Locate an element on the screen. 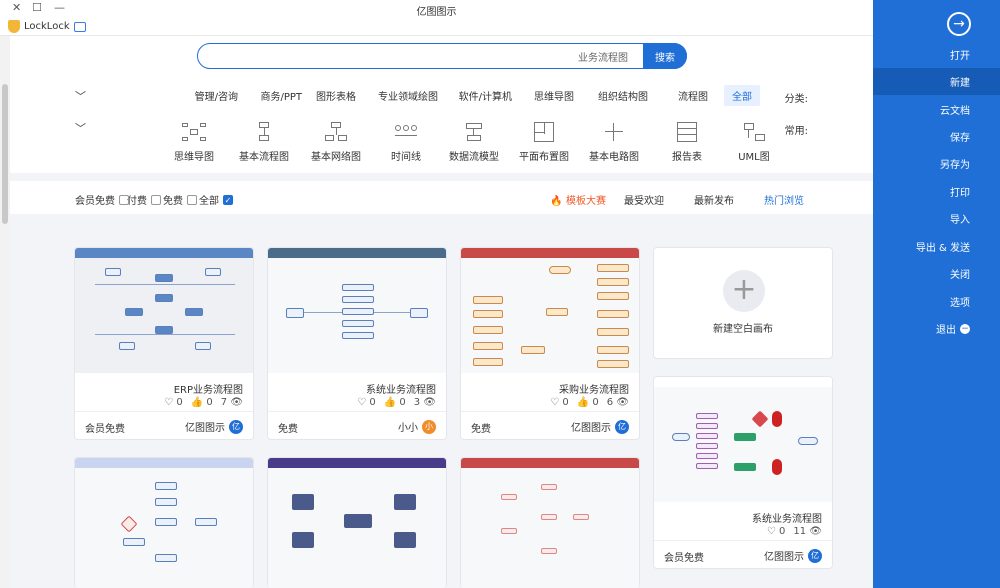 The height and width of the screenshot is (588, 1000). sidebar-item-label: 新建 is located at coordinates (960, 83).